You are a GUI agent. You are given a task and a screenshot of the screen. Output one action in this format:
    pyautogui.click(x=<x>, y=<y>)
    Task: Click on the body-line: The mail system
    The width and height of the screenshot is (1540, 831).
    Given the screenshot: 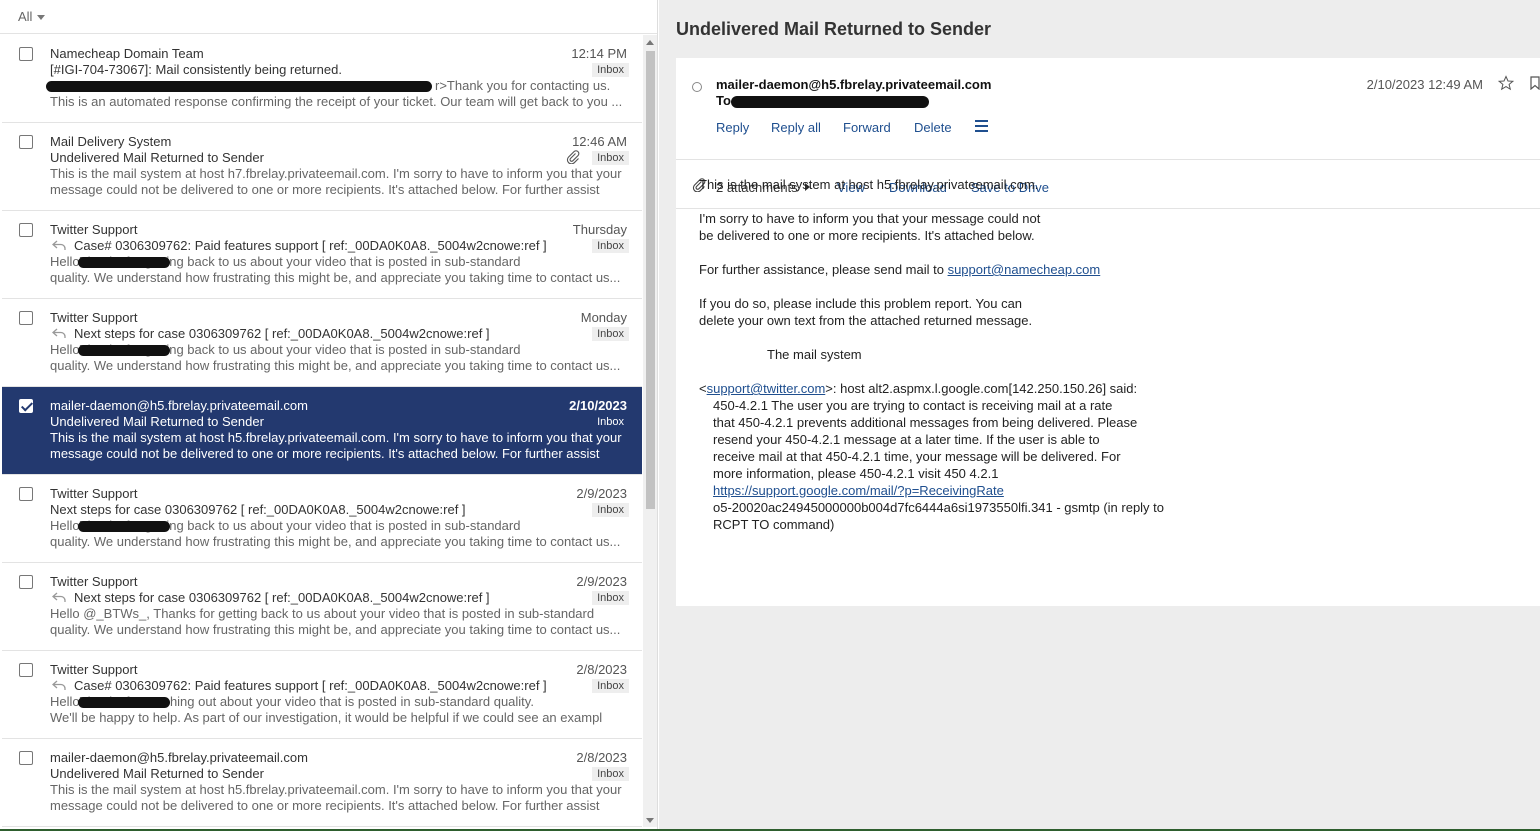 What is the action you would take?
    pyautogui.click(x=814, y=354)
    